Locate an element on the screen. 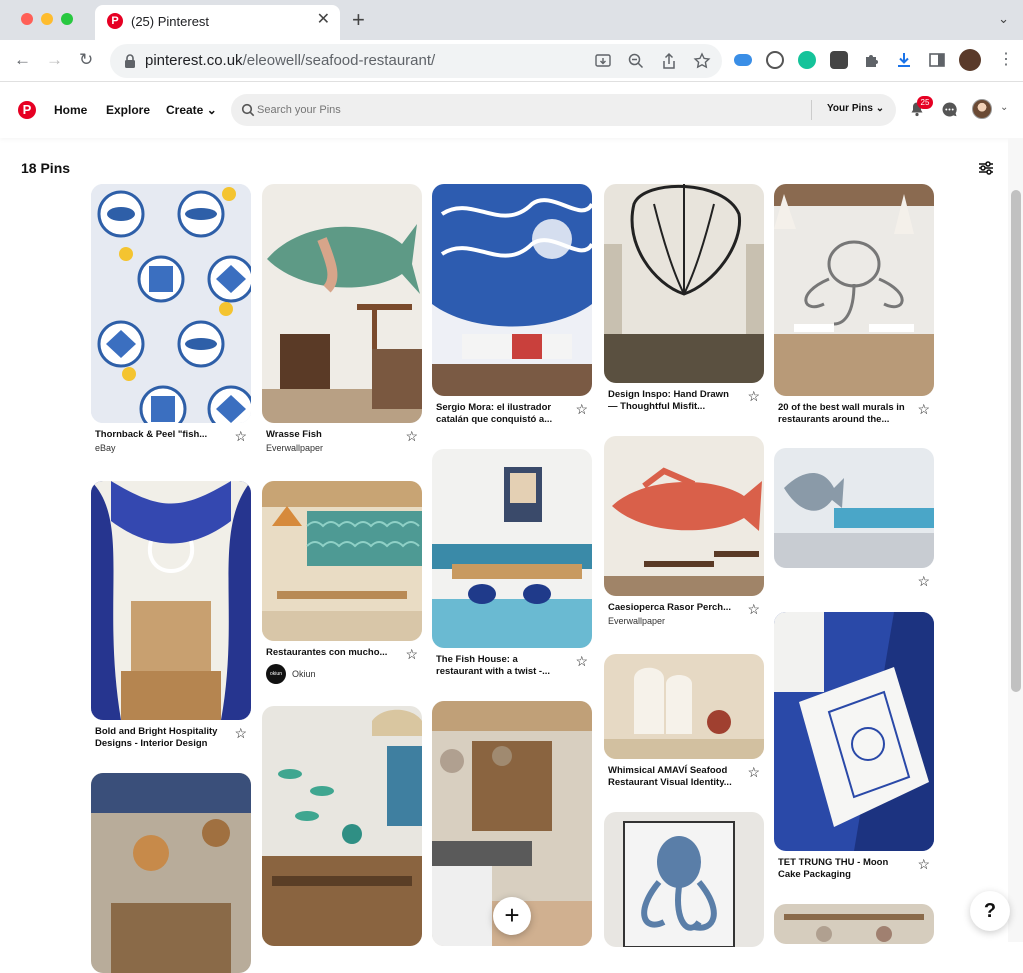 The image size is (1023, 973). moon-cake-packaging-image is located at coordinates (854, 731).